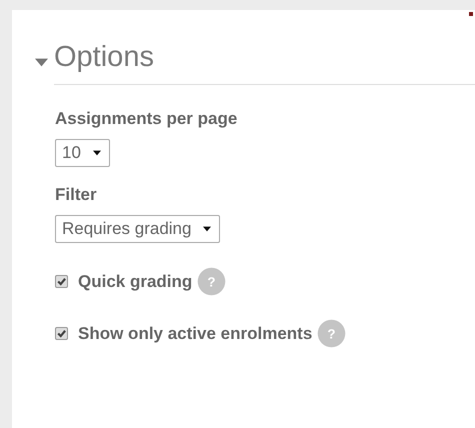 The image size is (475, 428). I want to click on checkbox-label: Quick grading, so click(135, 282).